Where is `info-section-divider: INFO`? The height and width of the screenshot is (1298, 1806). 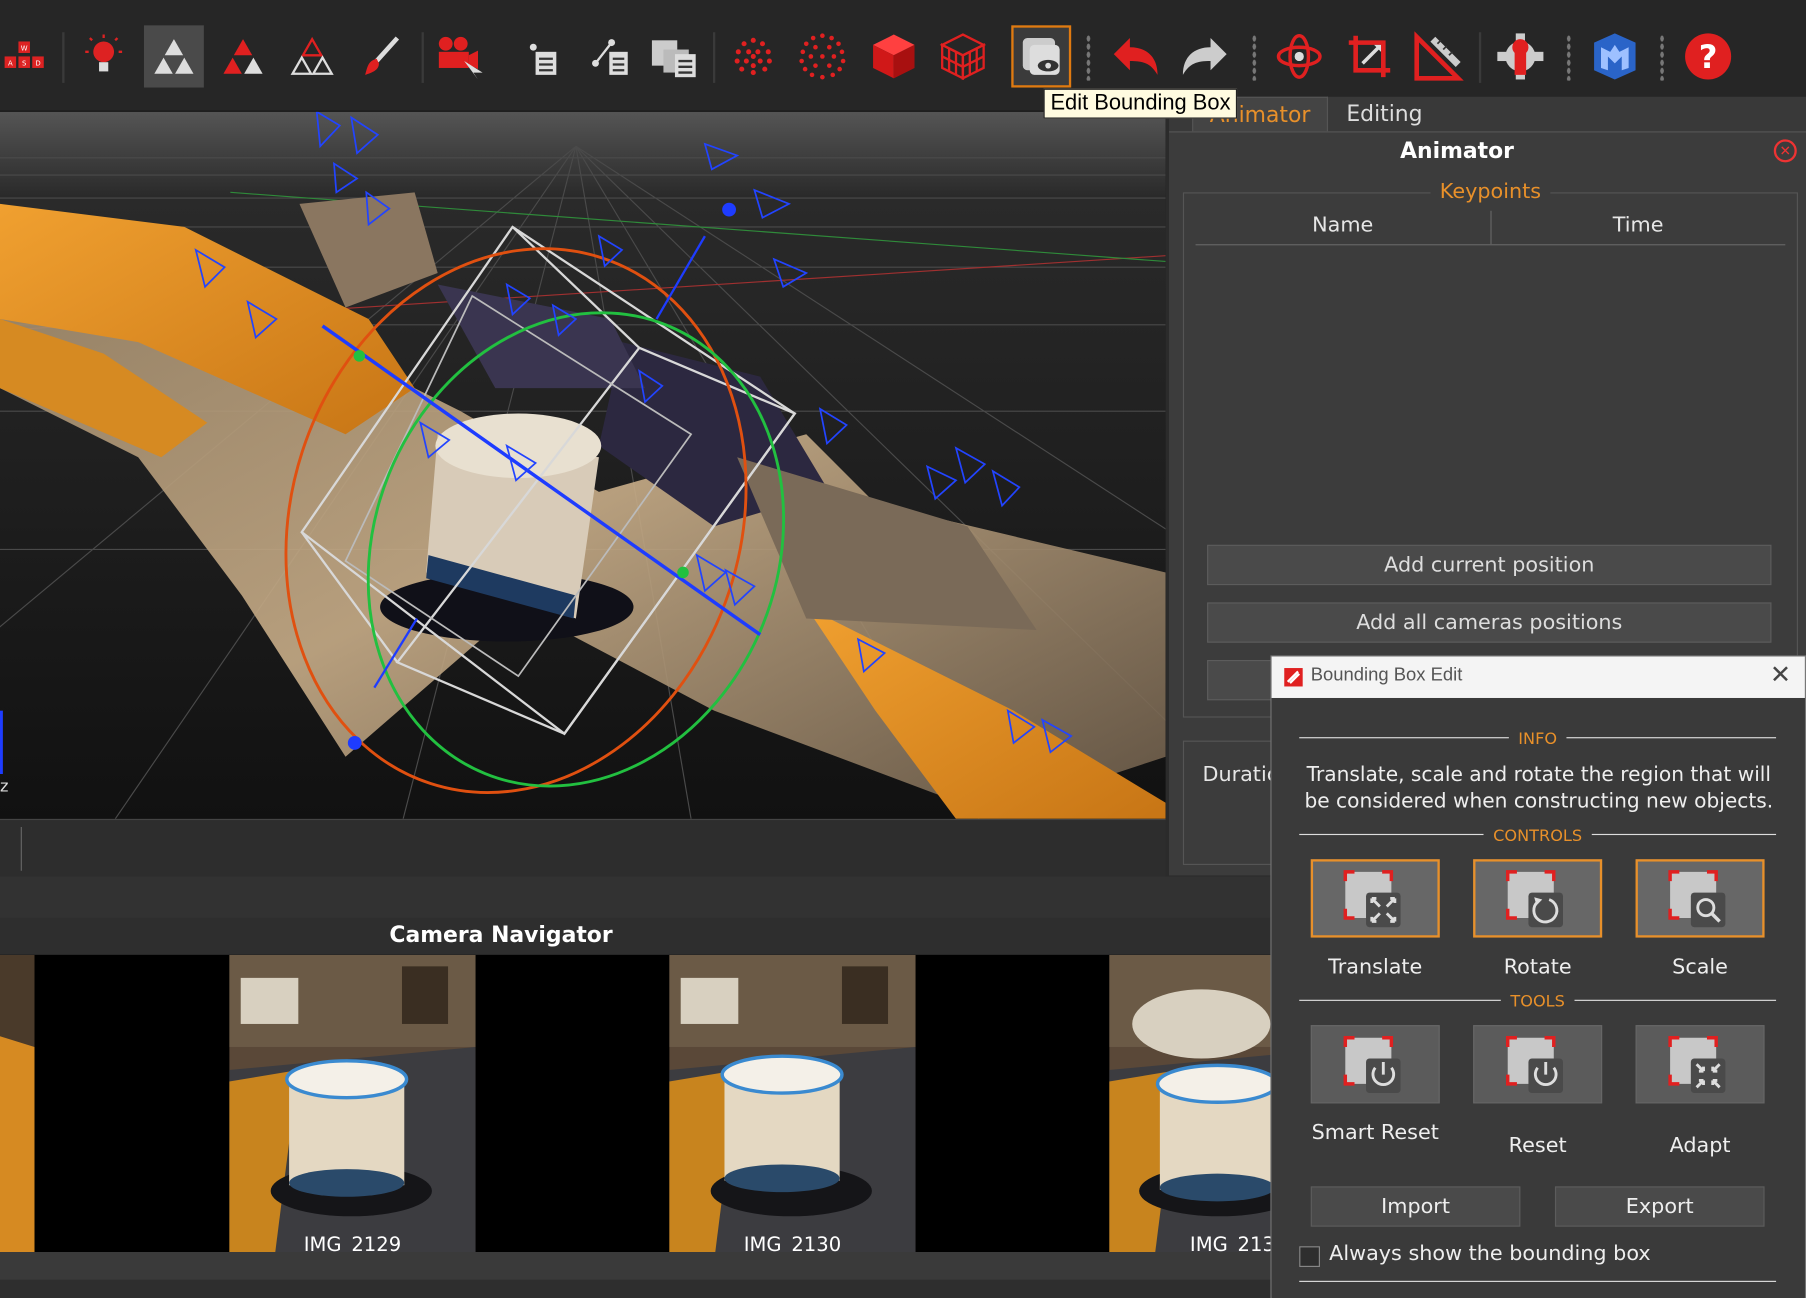
info-section-divider: INFO is located at coordinates (1538, 739).